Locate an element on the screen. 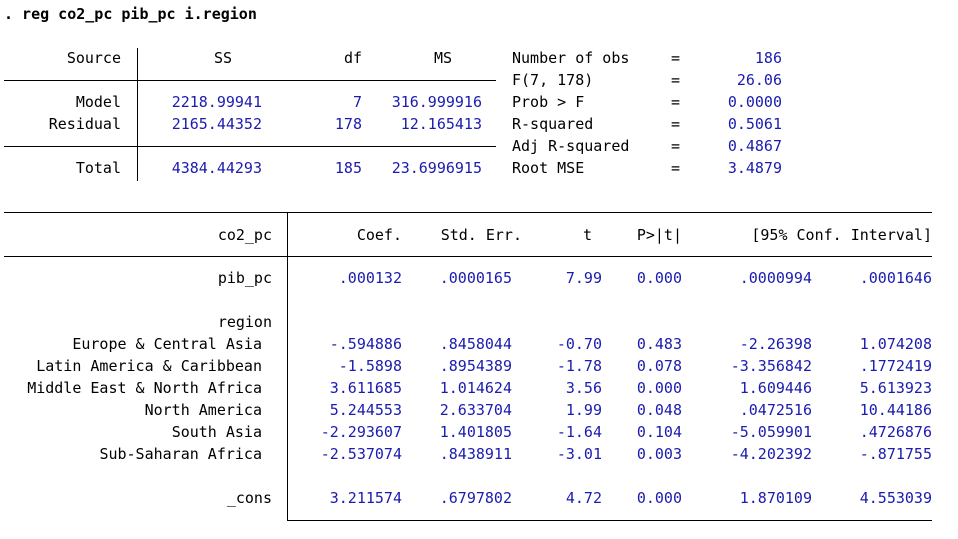 The image size is (958, 539). coef-cell-t: 1.99 is located at coordinates (583, 410).